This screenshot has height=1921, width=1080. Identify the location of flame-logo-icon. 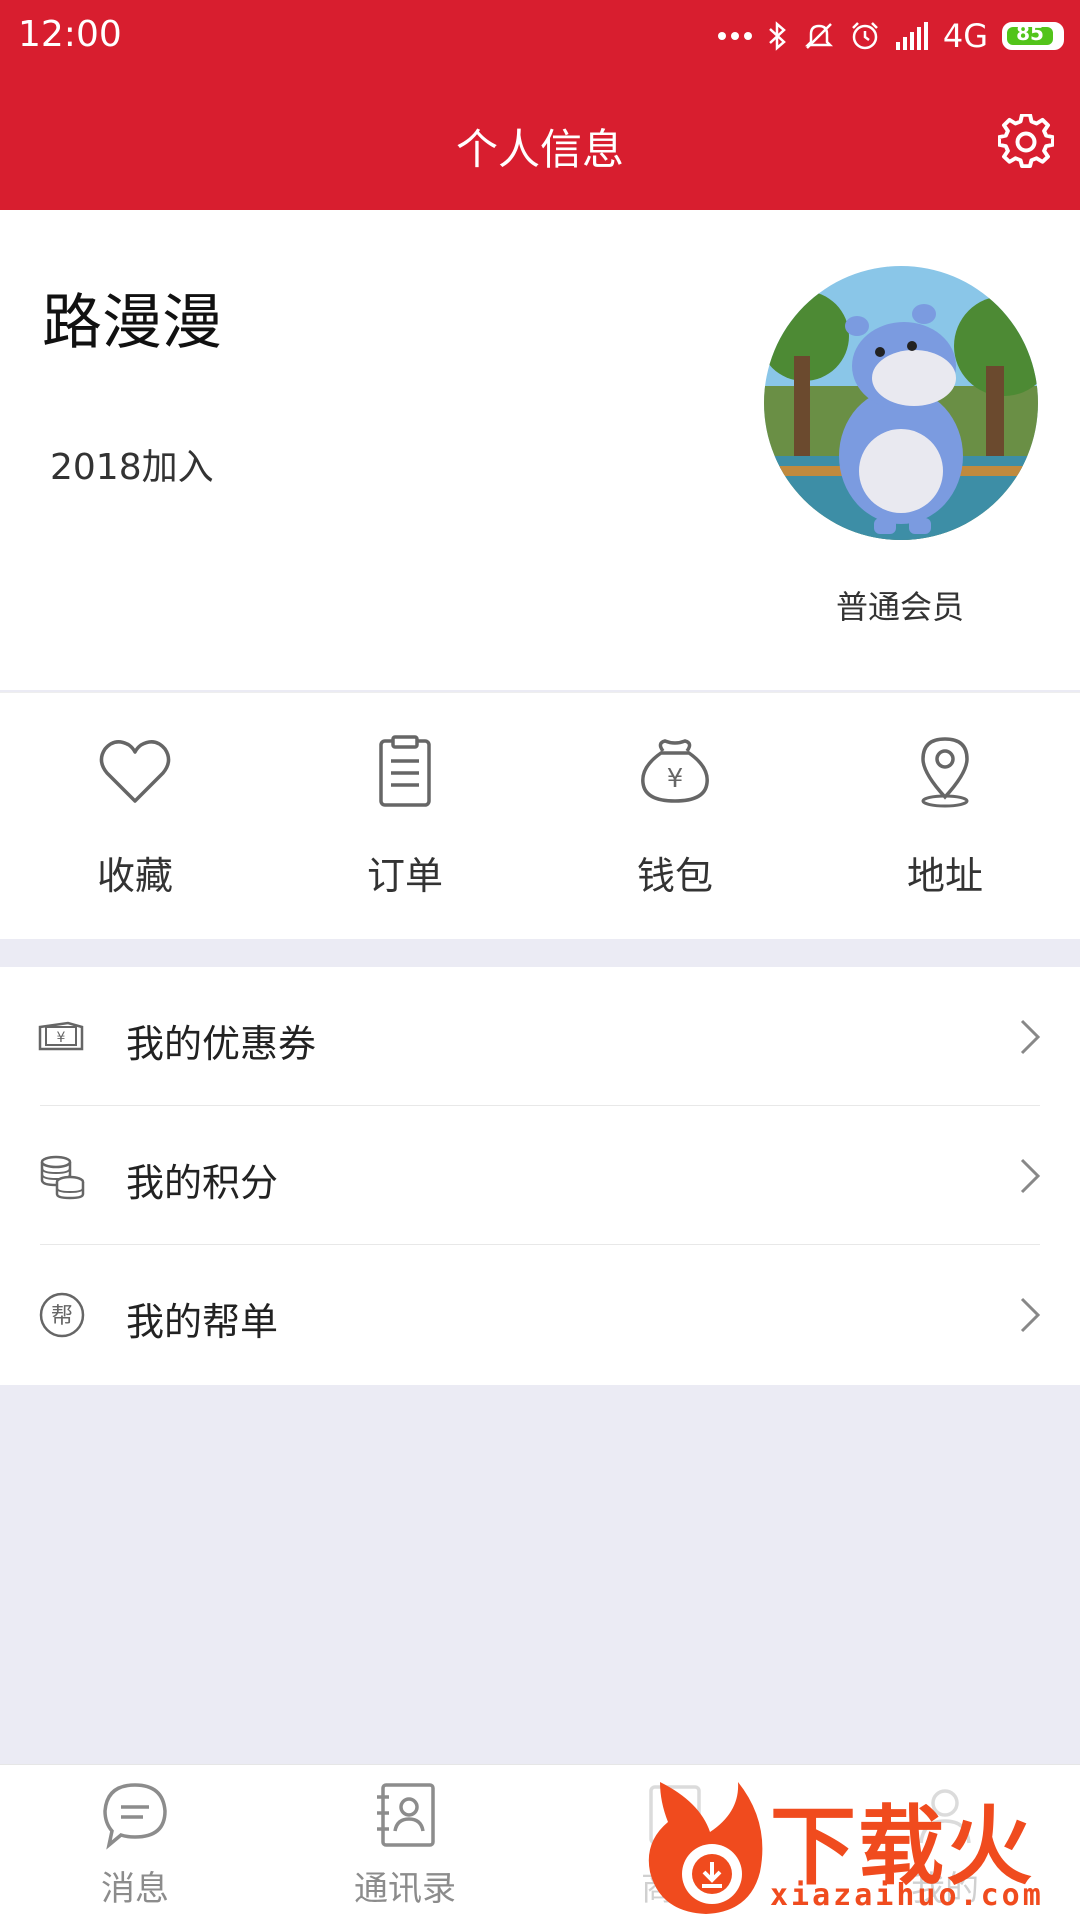
(705, 1848).